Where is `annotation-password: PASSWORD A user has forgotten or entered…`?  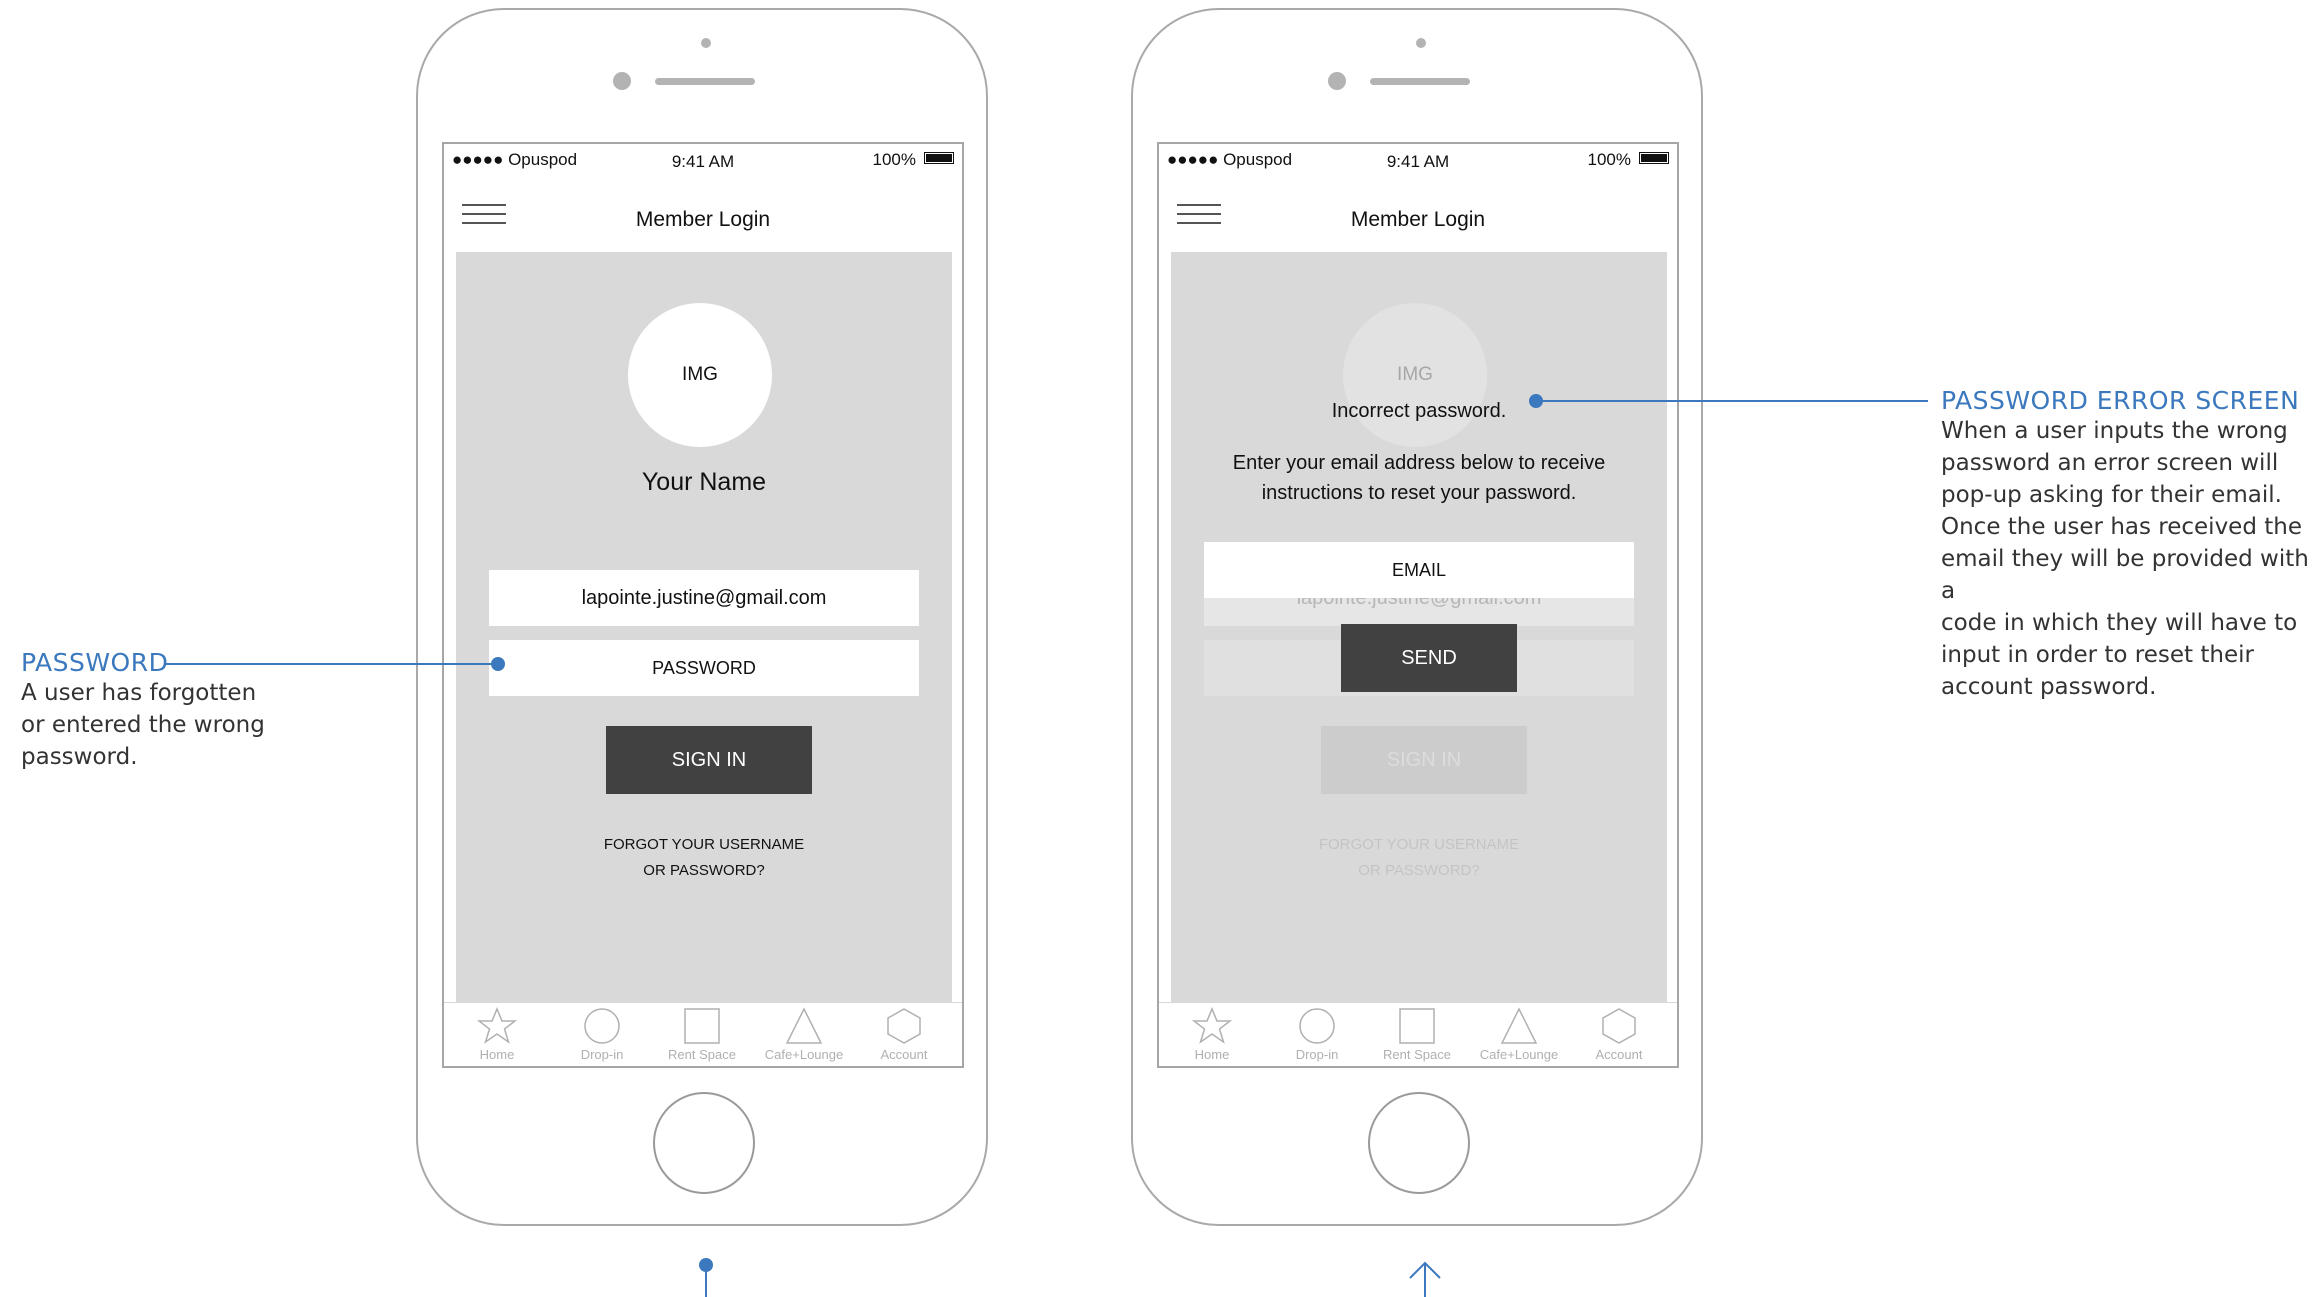
annotation-password: PASSWORD A user has forgotten or entered… is located at coordinates (171, 710).